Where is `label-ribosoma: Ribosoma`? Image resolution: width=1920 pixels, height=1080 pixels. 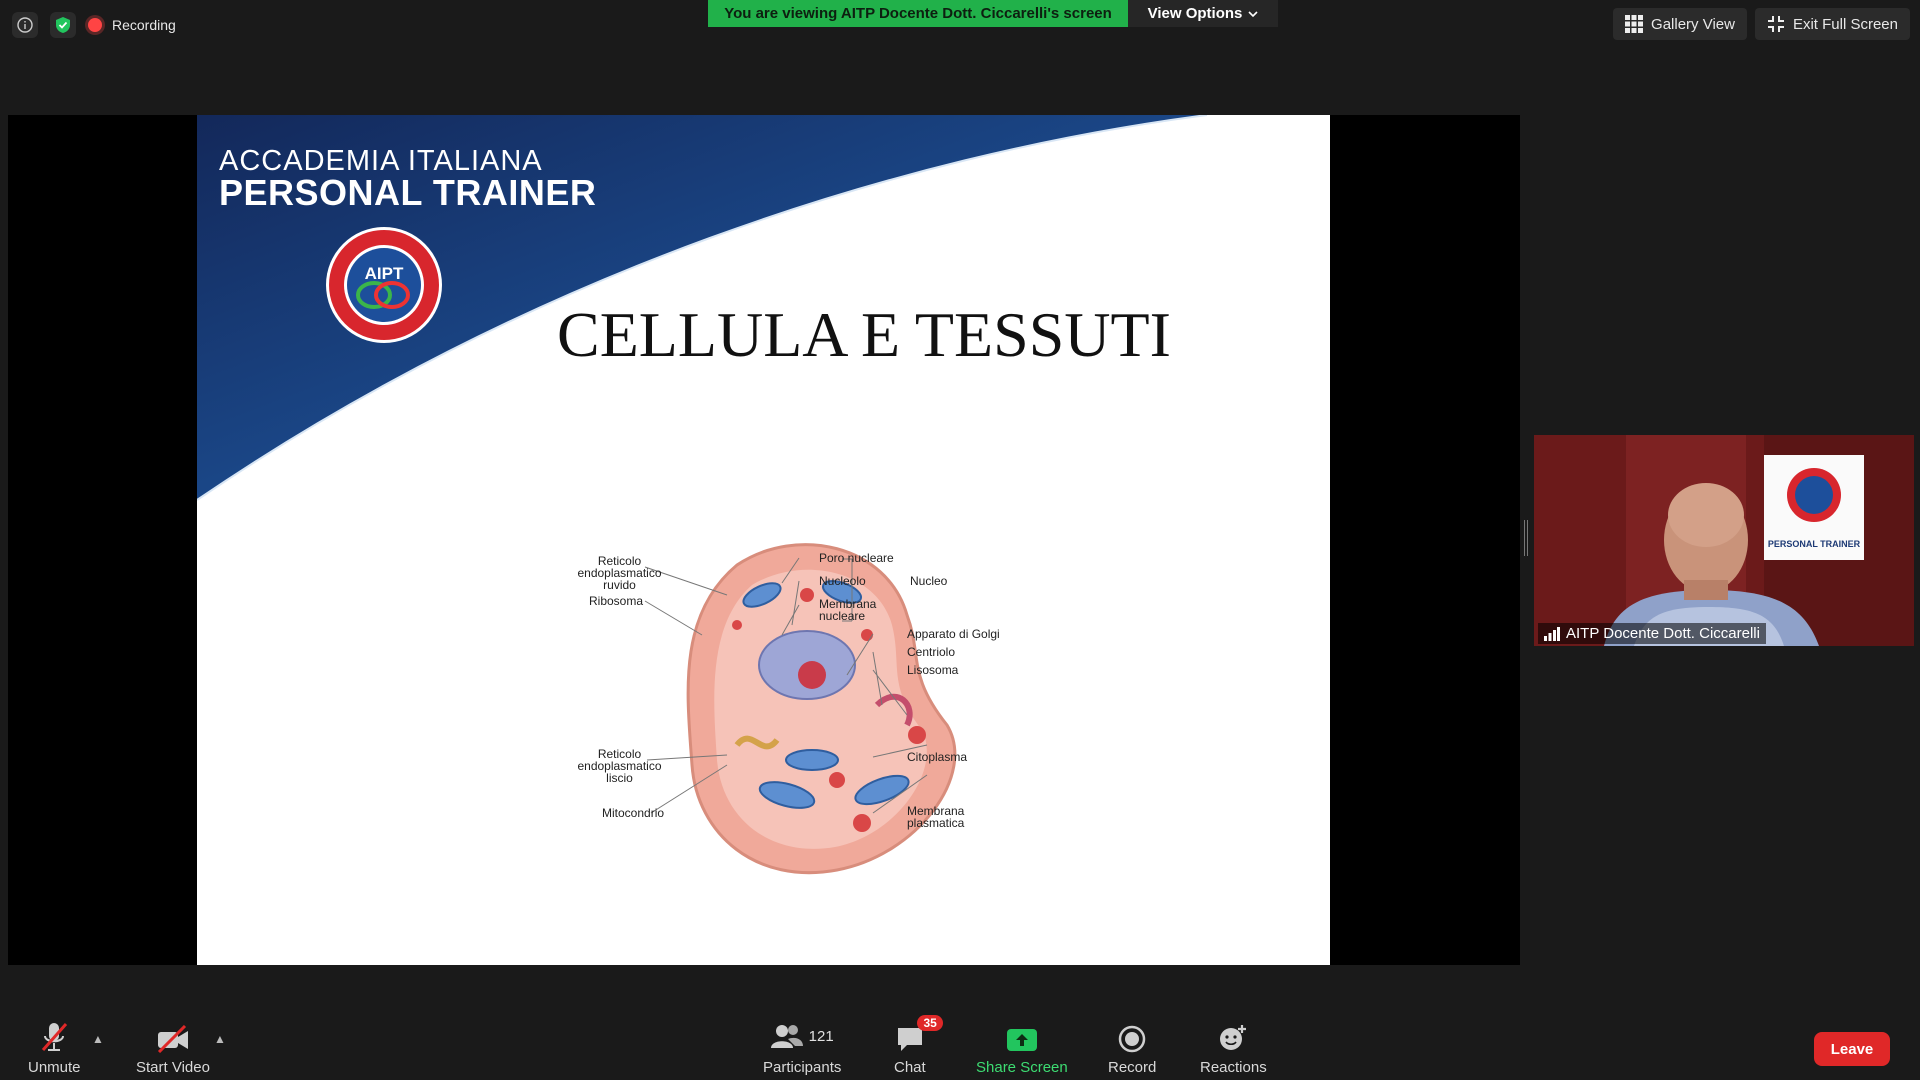 label-ribosoma: Ribosoma is located at coordinates (616, 601).